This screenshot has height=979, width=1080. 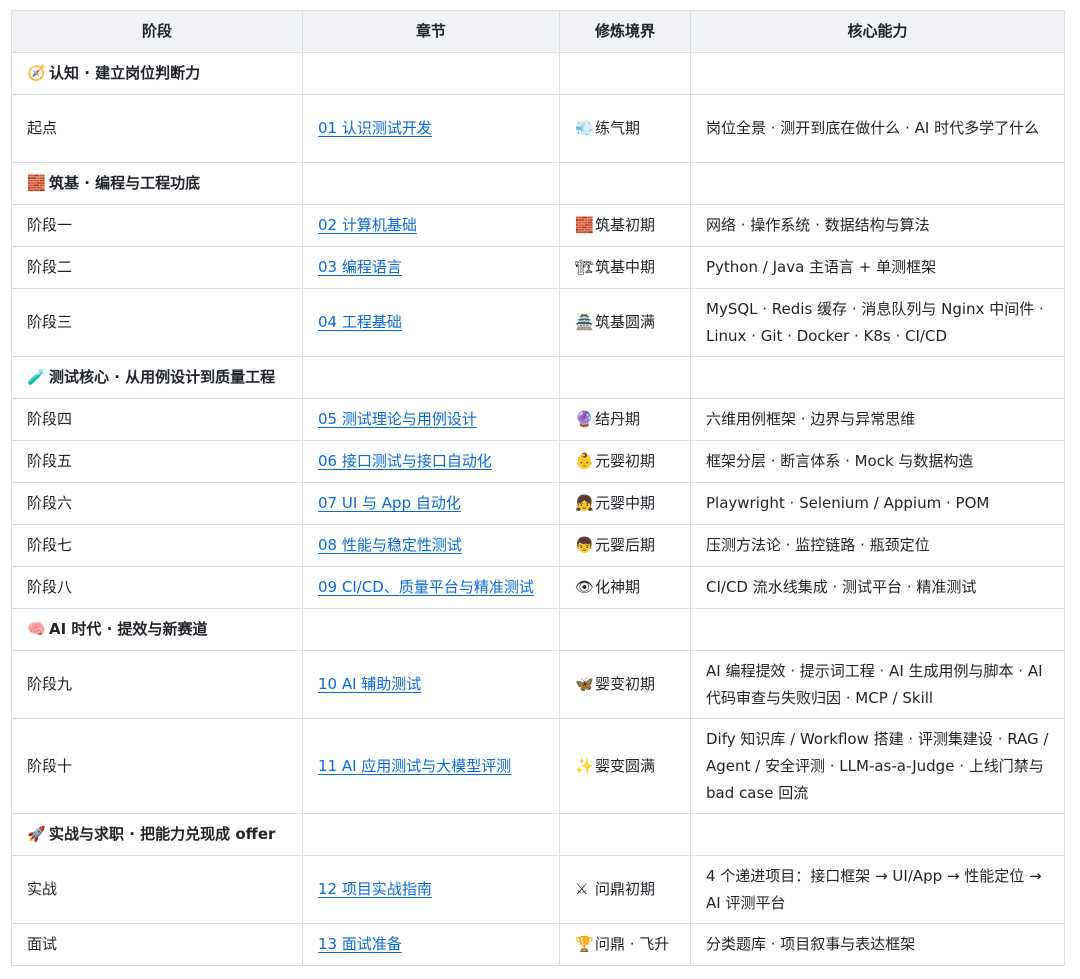 What do you see at coordinates (632, 944) in the screenshot?
I see `realm-label: 问鼎 · 飞升` at bounding box center [632, 944].